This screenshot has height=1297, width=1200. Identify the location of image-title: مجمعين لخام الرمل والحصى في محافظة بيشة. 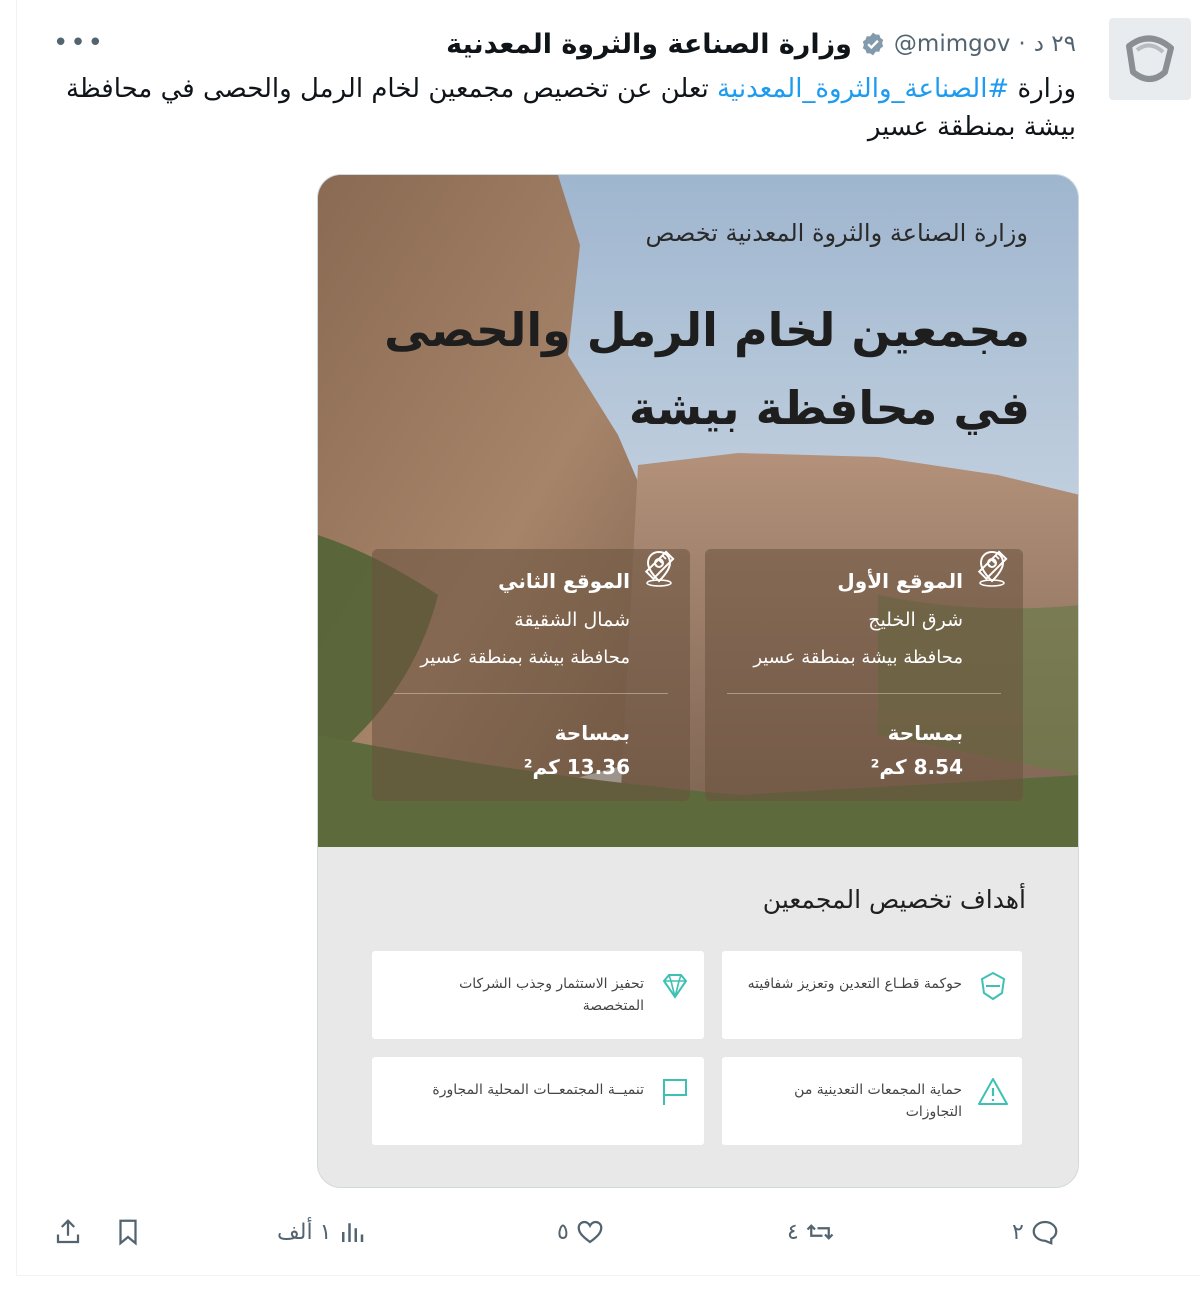
(690, 369).